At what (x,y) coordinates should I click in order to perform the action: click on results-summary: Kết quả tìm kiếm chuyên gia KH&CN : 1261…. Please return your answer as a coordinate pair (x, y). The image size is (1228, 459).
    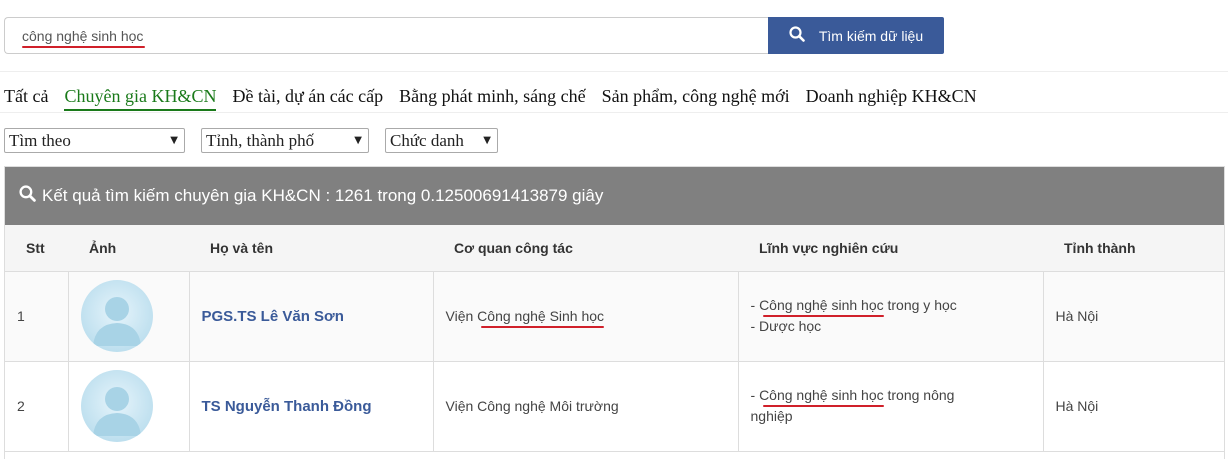
    Looking at the image, I should click on (323, 195).